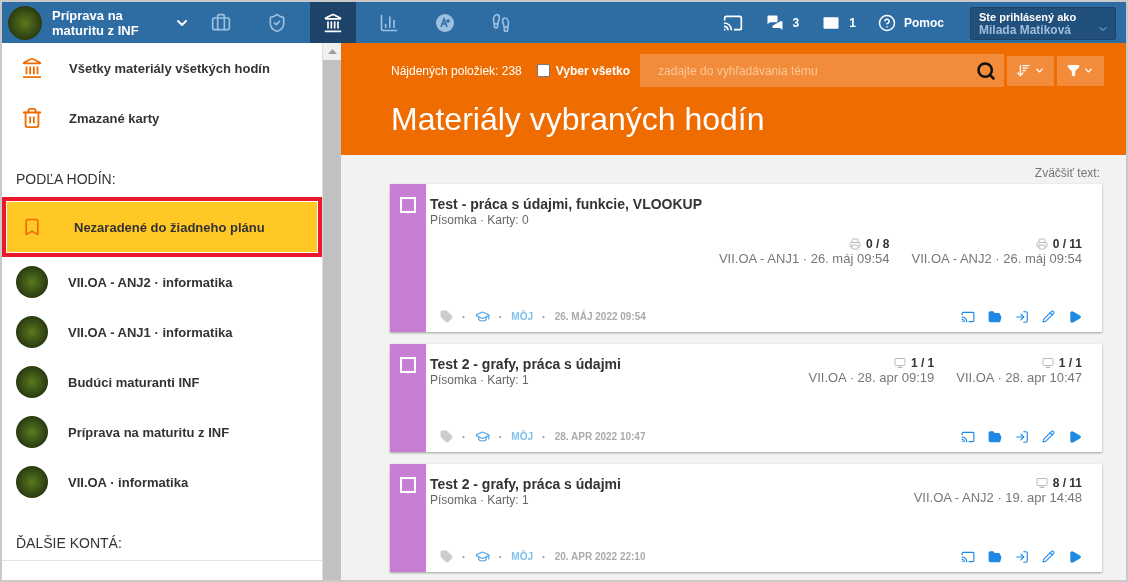 The height and width of the screenshot is (582, 1128). What do you see at coordinates (32, 118) in the screenshot?
I see `trash-icon` at bounding box center [32, 118].